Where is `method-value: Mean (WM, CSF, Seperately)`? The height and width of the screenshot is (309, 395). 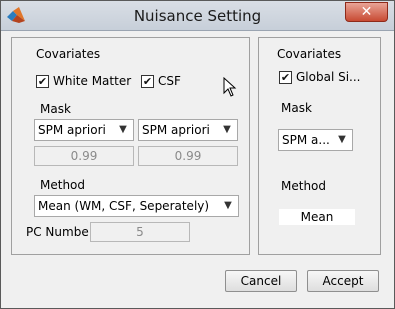
method-value: Mean (WM, CSF, Seperately) is located at coordinates (124, 206).